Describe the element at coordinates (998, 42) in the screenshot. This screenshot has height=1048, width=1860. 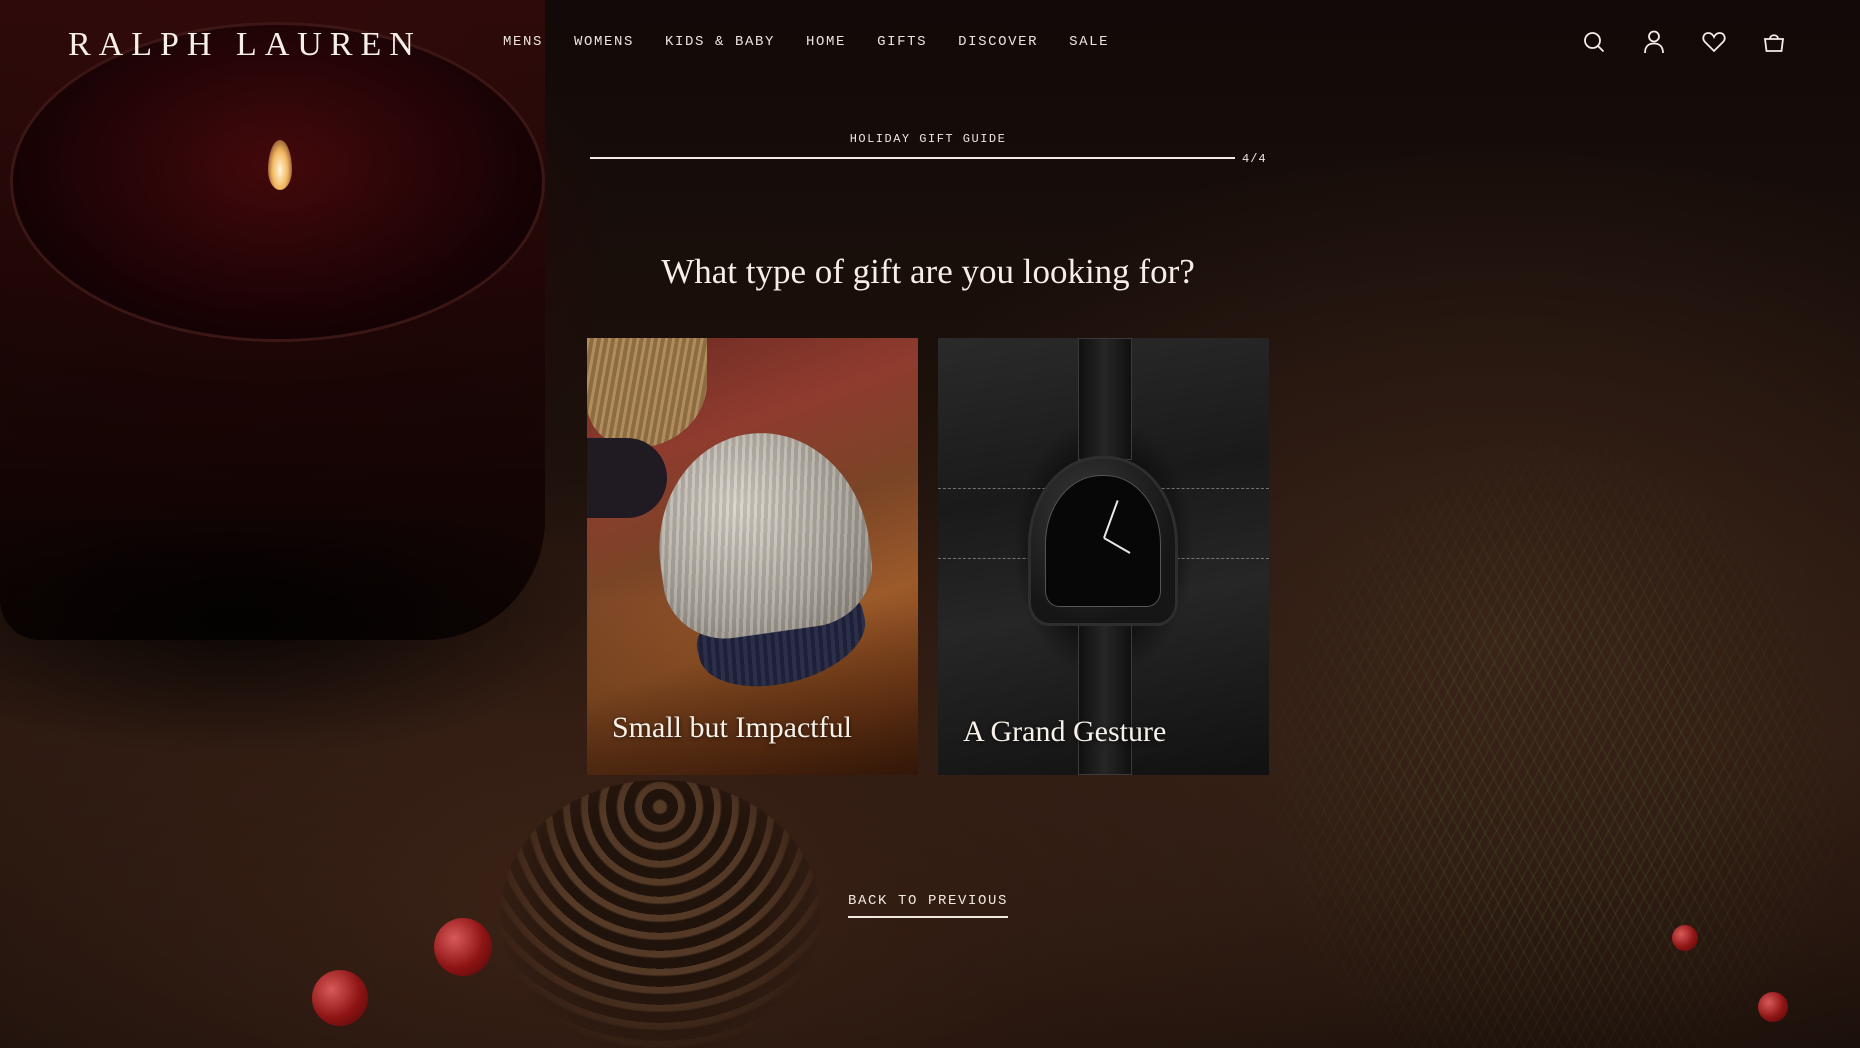
I see `nav-item-discover: DISCOVER` at that location.